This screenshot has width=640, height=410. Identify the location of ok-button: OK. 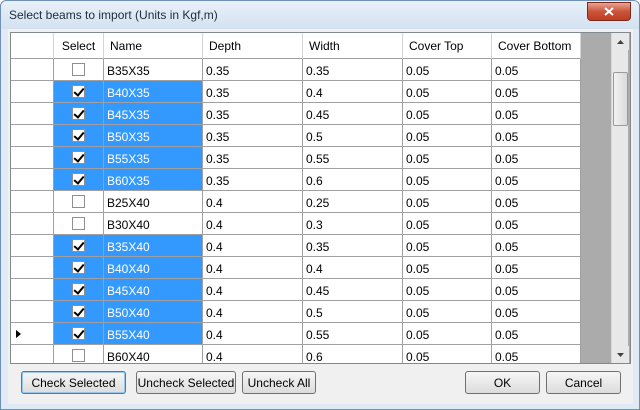
(502, 382).